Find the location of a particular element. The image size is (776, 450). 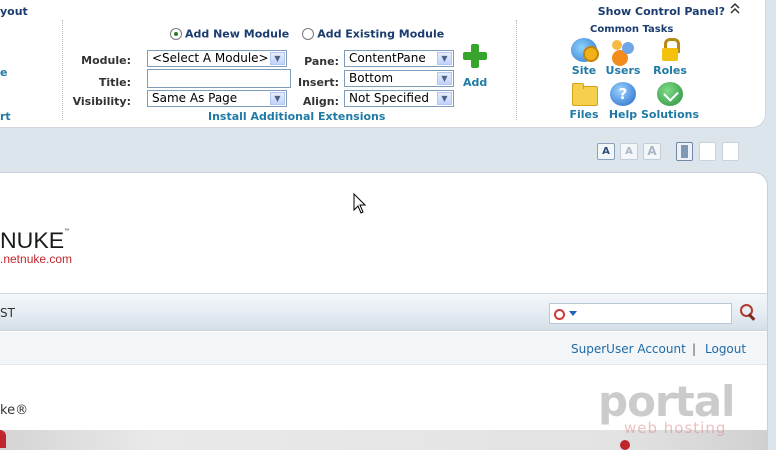

solutions-icon is located at coordinates (670, 94).